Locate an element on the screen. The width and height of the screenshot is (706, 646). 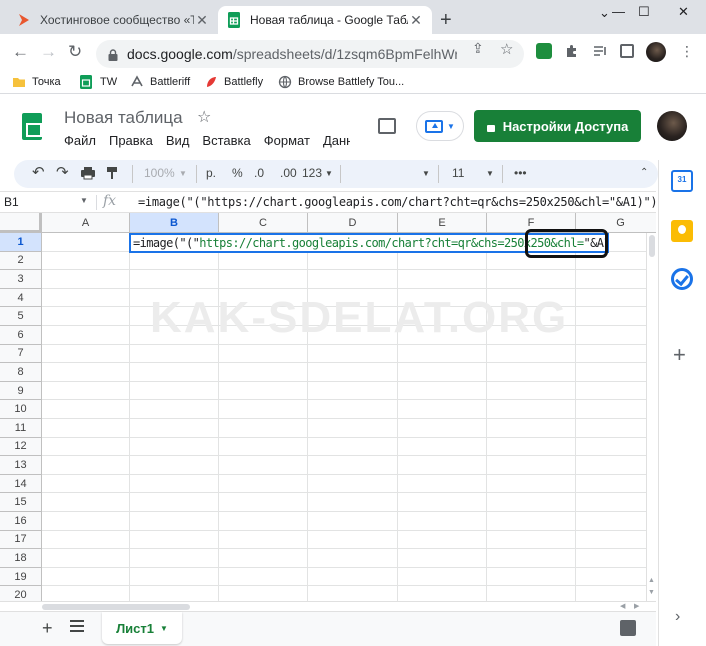
menu-insert: Вставка is located at coordinates (226, 140).